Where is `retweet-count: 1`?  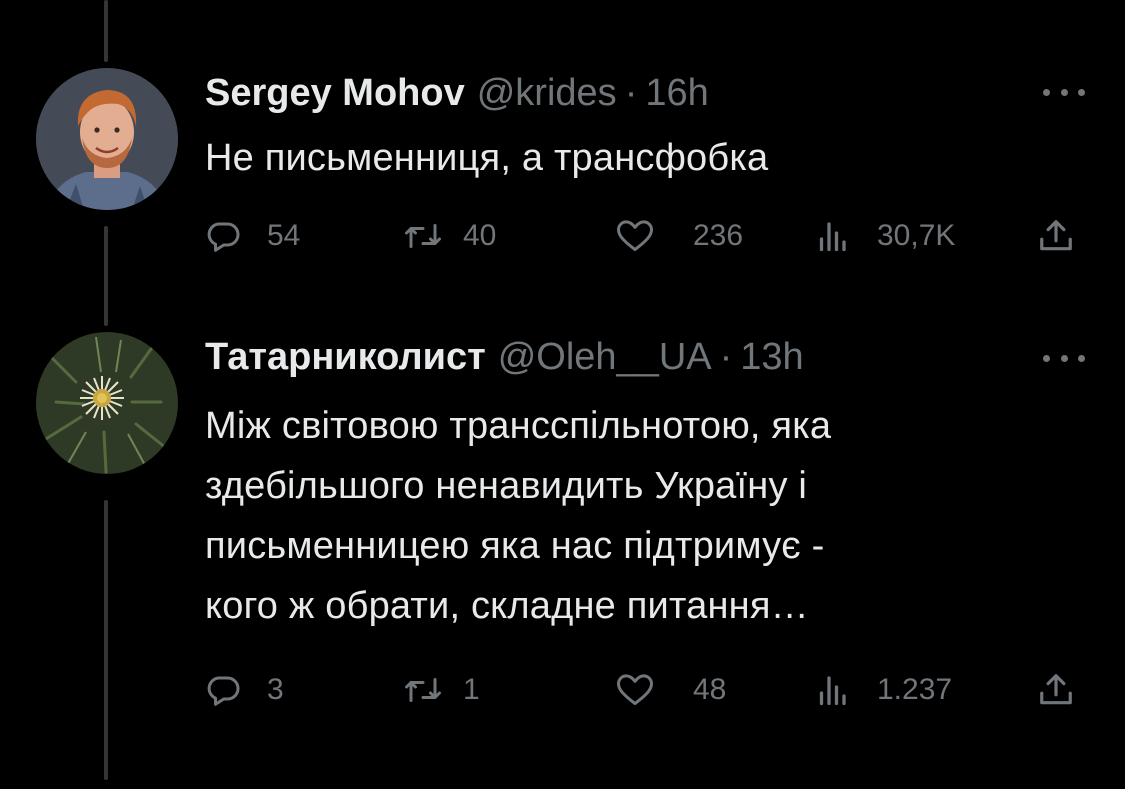
retweet-count: 1 is located at coordinates (471, 689).